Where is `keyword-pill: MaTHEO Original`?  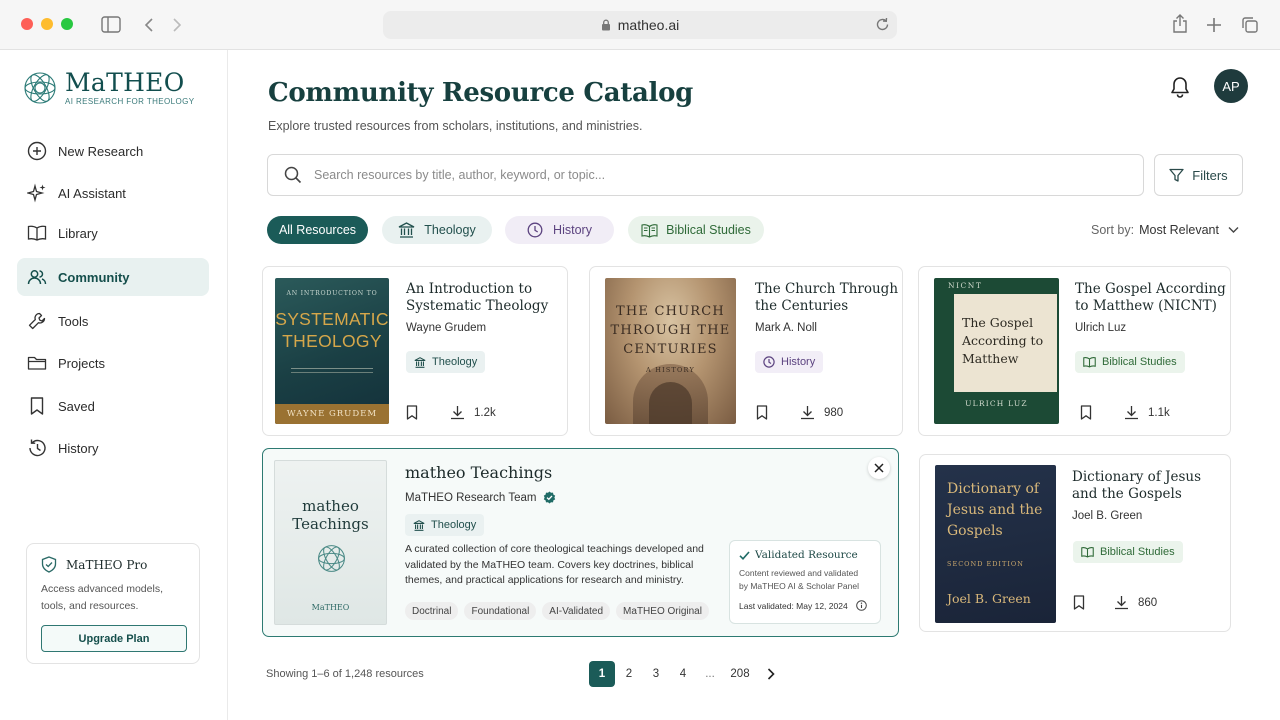 keyword-pill: MaTHEO Original is located at coordinates (662, 611).